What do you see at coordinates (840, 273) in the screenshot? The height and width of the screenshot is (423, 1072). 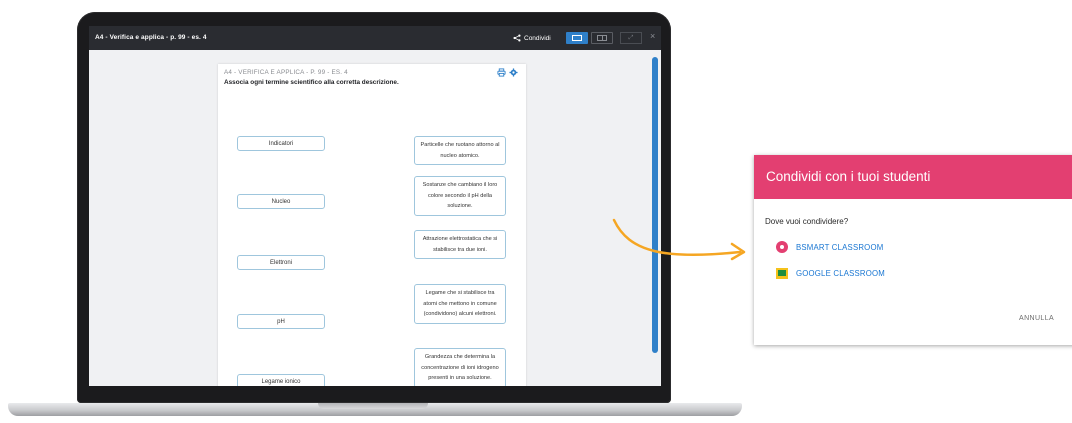 I see `option-label: GOOGLE CLASSROOM` at bounding box center [840, 273].